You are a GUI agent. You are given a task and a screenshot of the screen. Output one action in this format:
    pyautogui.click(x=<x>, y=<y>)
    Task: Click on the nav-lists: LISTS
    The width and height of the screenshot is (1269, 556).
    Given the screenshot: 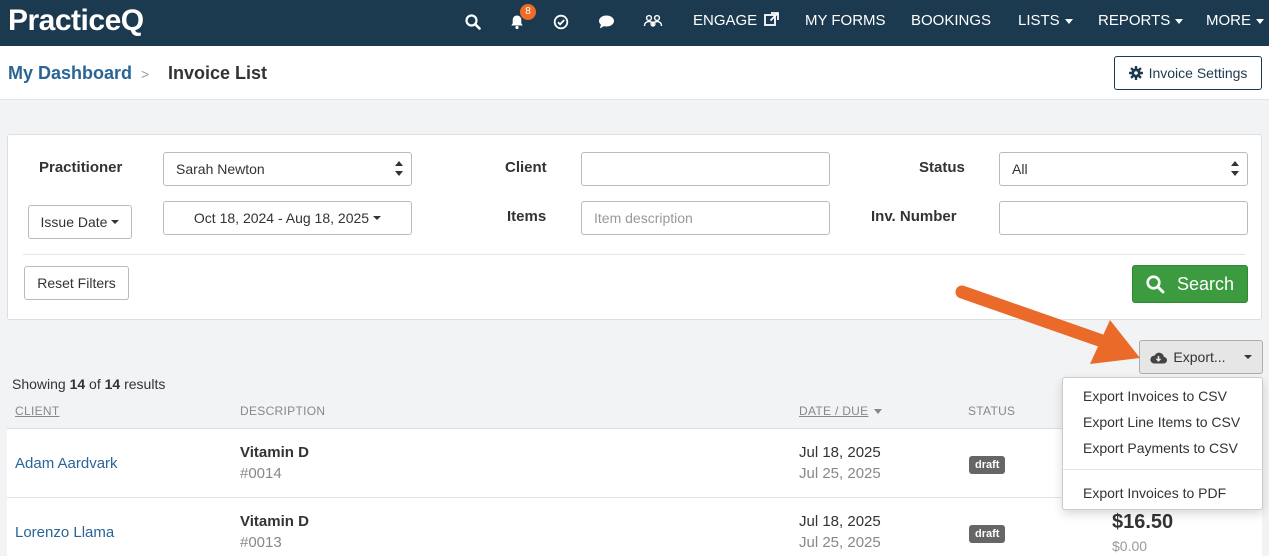 What is the action you would take?
    pyautogui.click(x=1045, y=23)
    